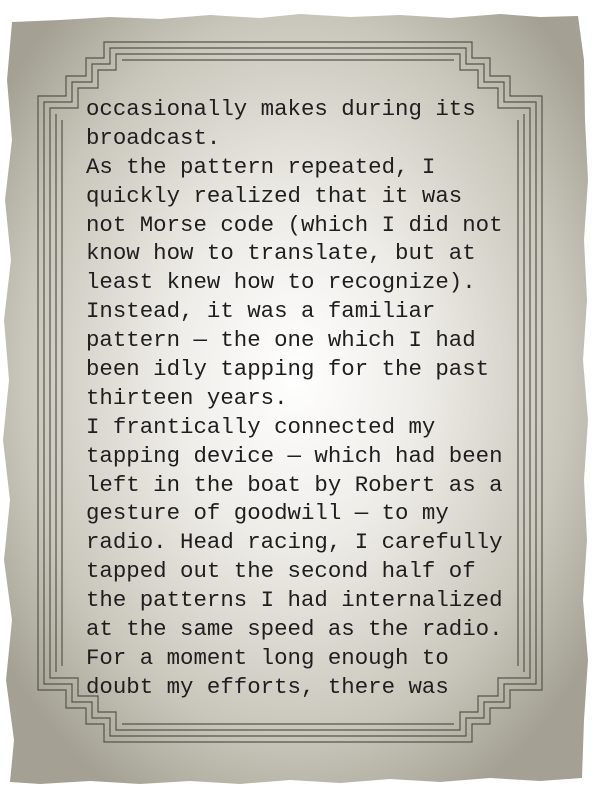 The width and height of the screenshot is (612, 792). Describe the element at coordinates (267, 657) in the screenshot. I see `passage-line: For a moment long enough to` at that location.